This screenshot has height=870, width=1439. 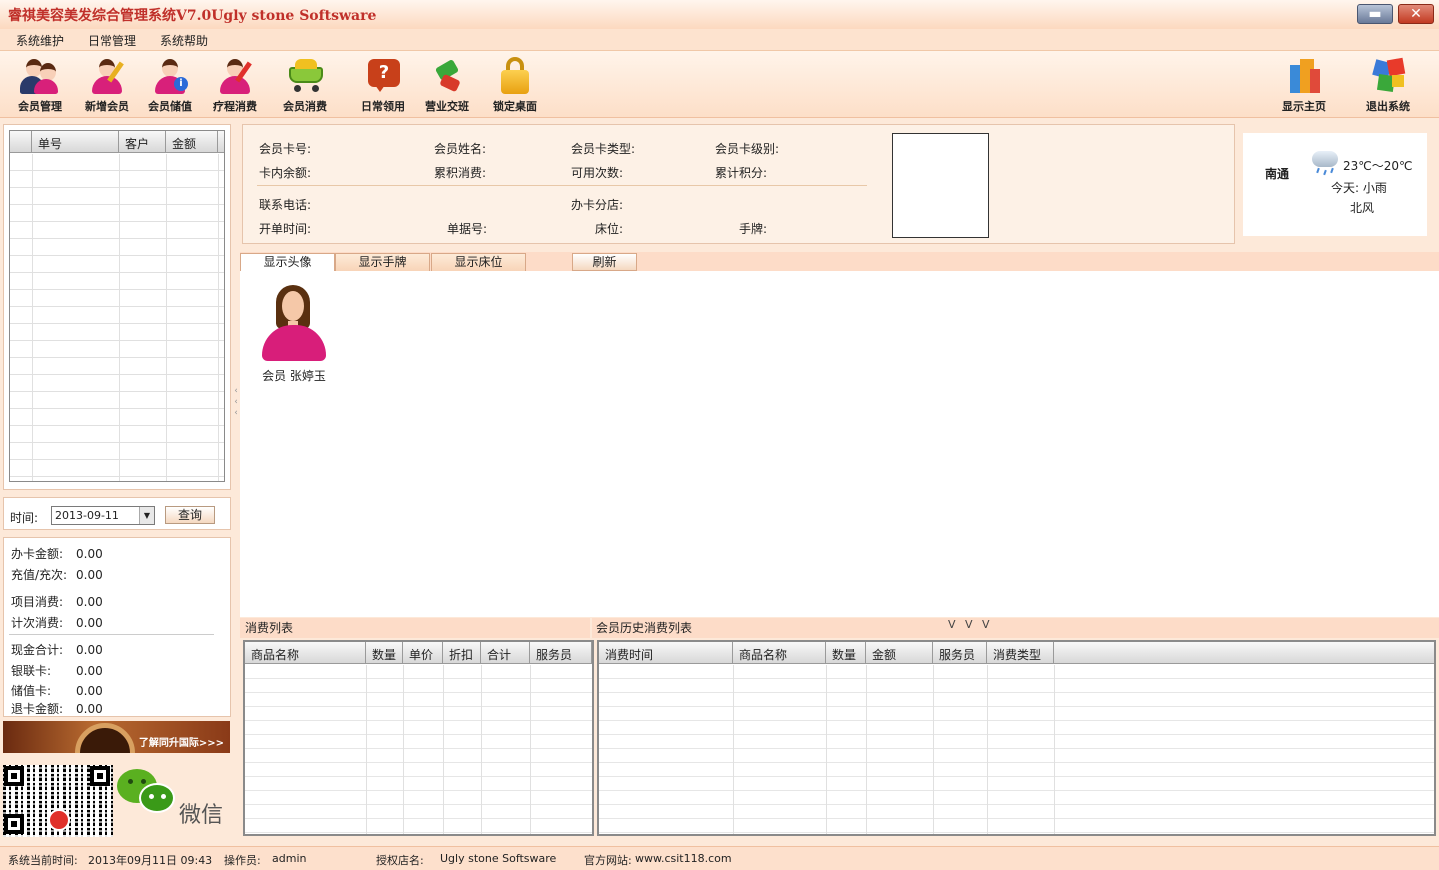 I want to click on toolbar-lock-desktop-button: 锁定桌面, so click(x=515, y=85).